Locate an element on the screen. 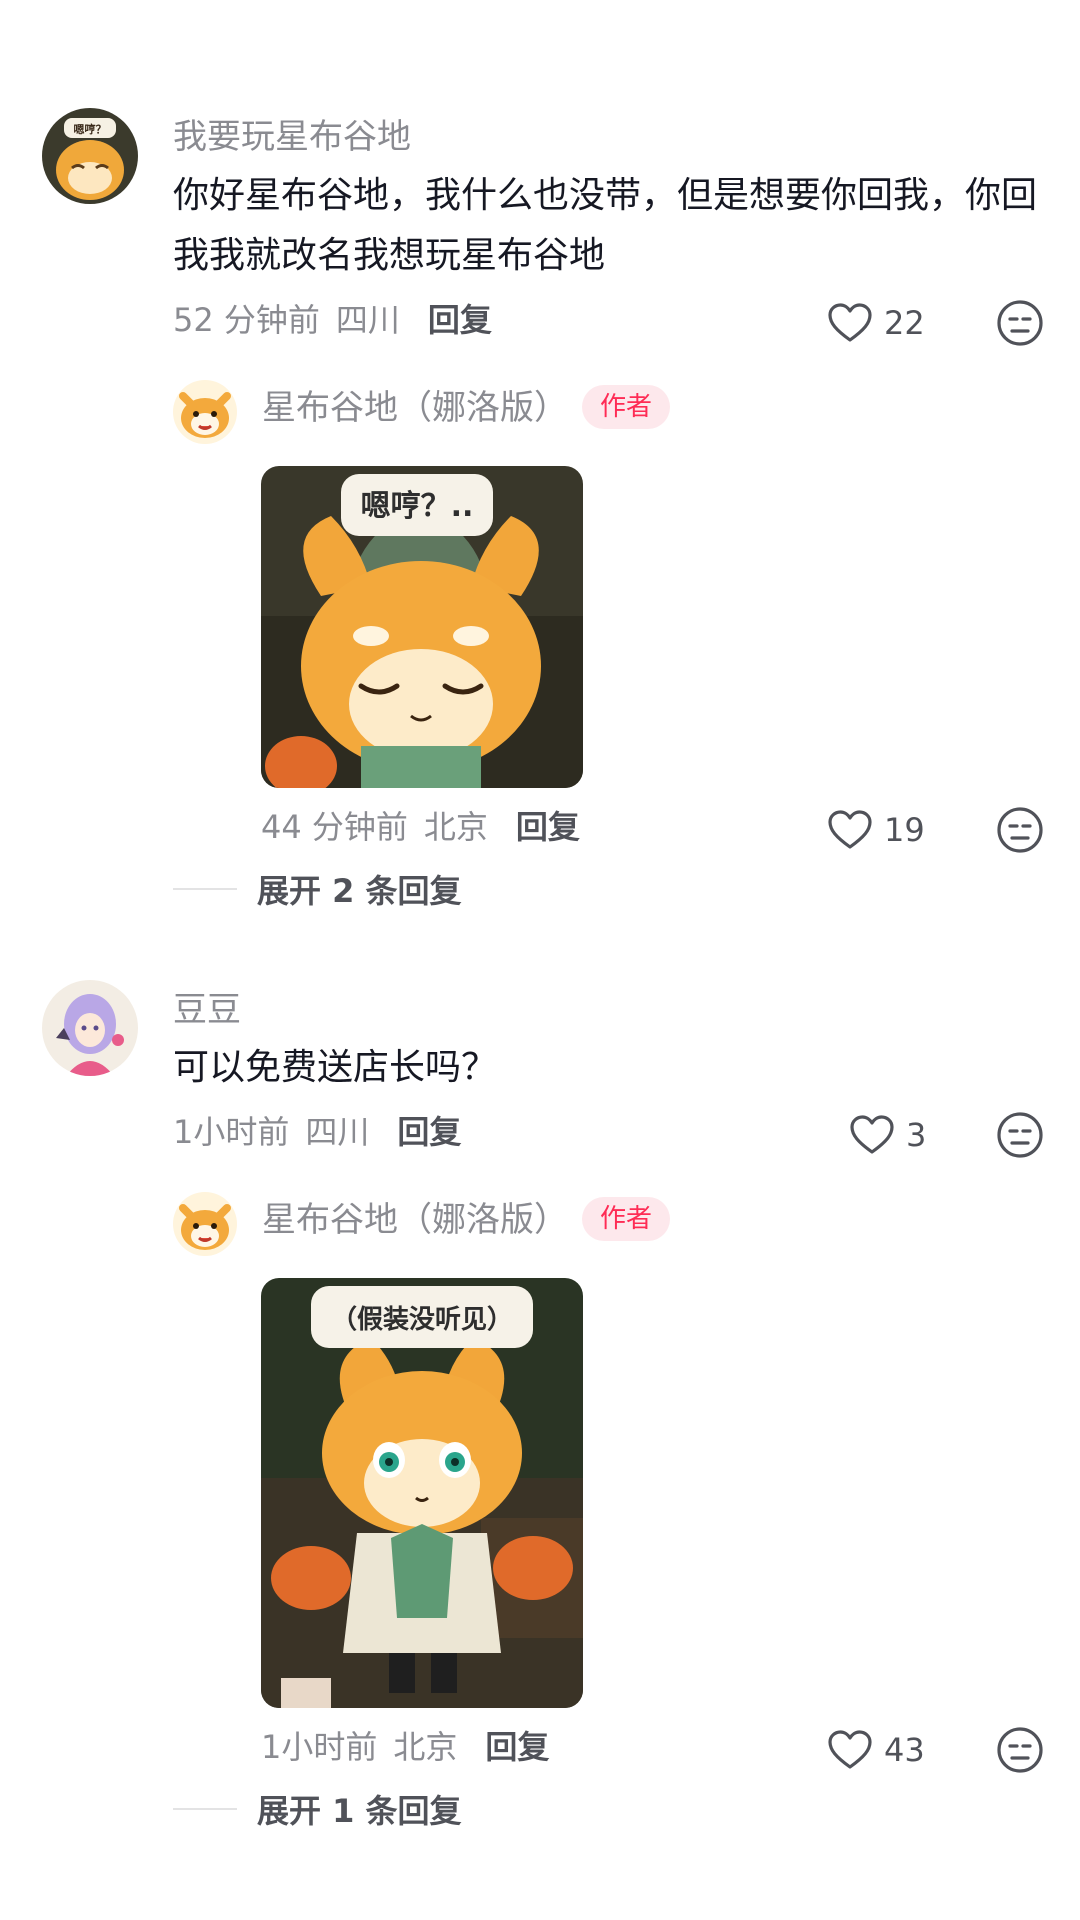  like-button: 19 is located at coordinates (875, 830).